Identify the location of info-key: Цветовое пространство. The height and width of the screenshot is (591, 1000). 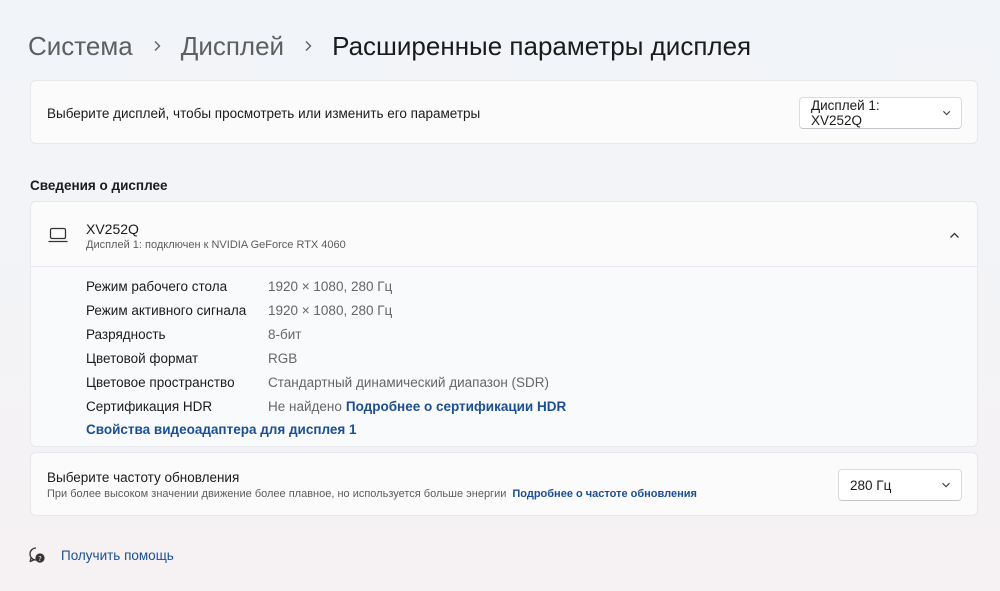
(160, 382).